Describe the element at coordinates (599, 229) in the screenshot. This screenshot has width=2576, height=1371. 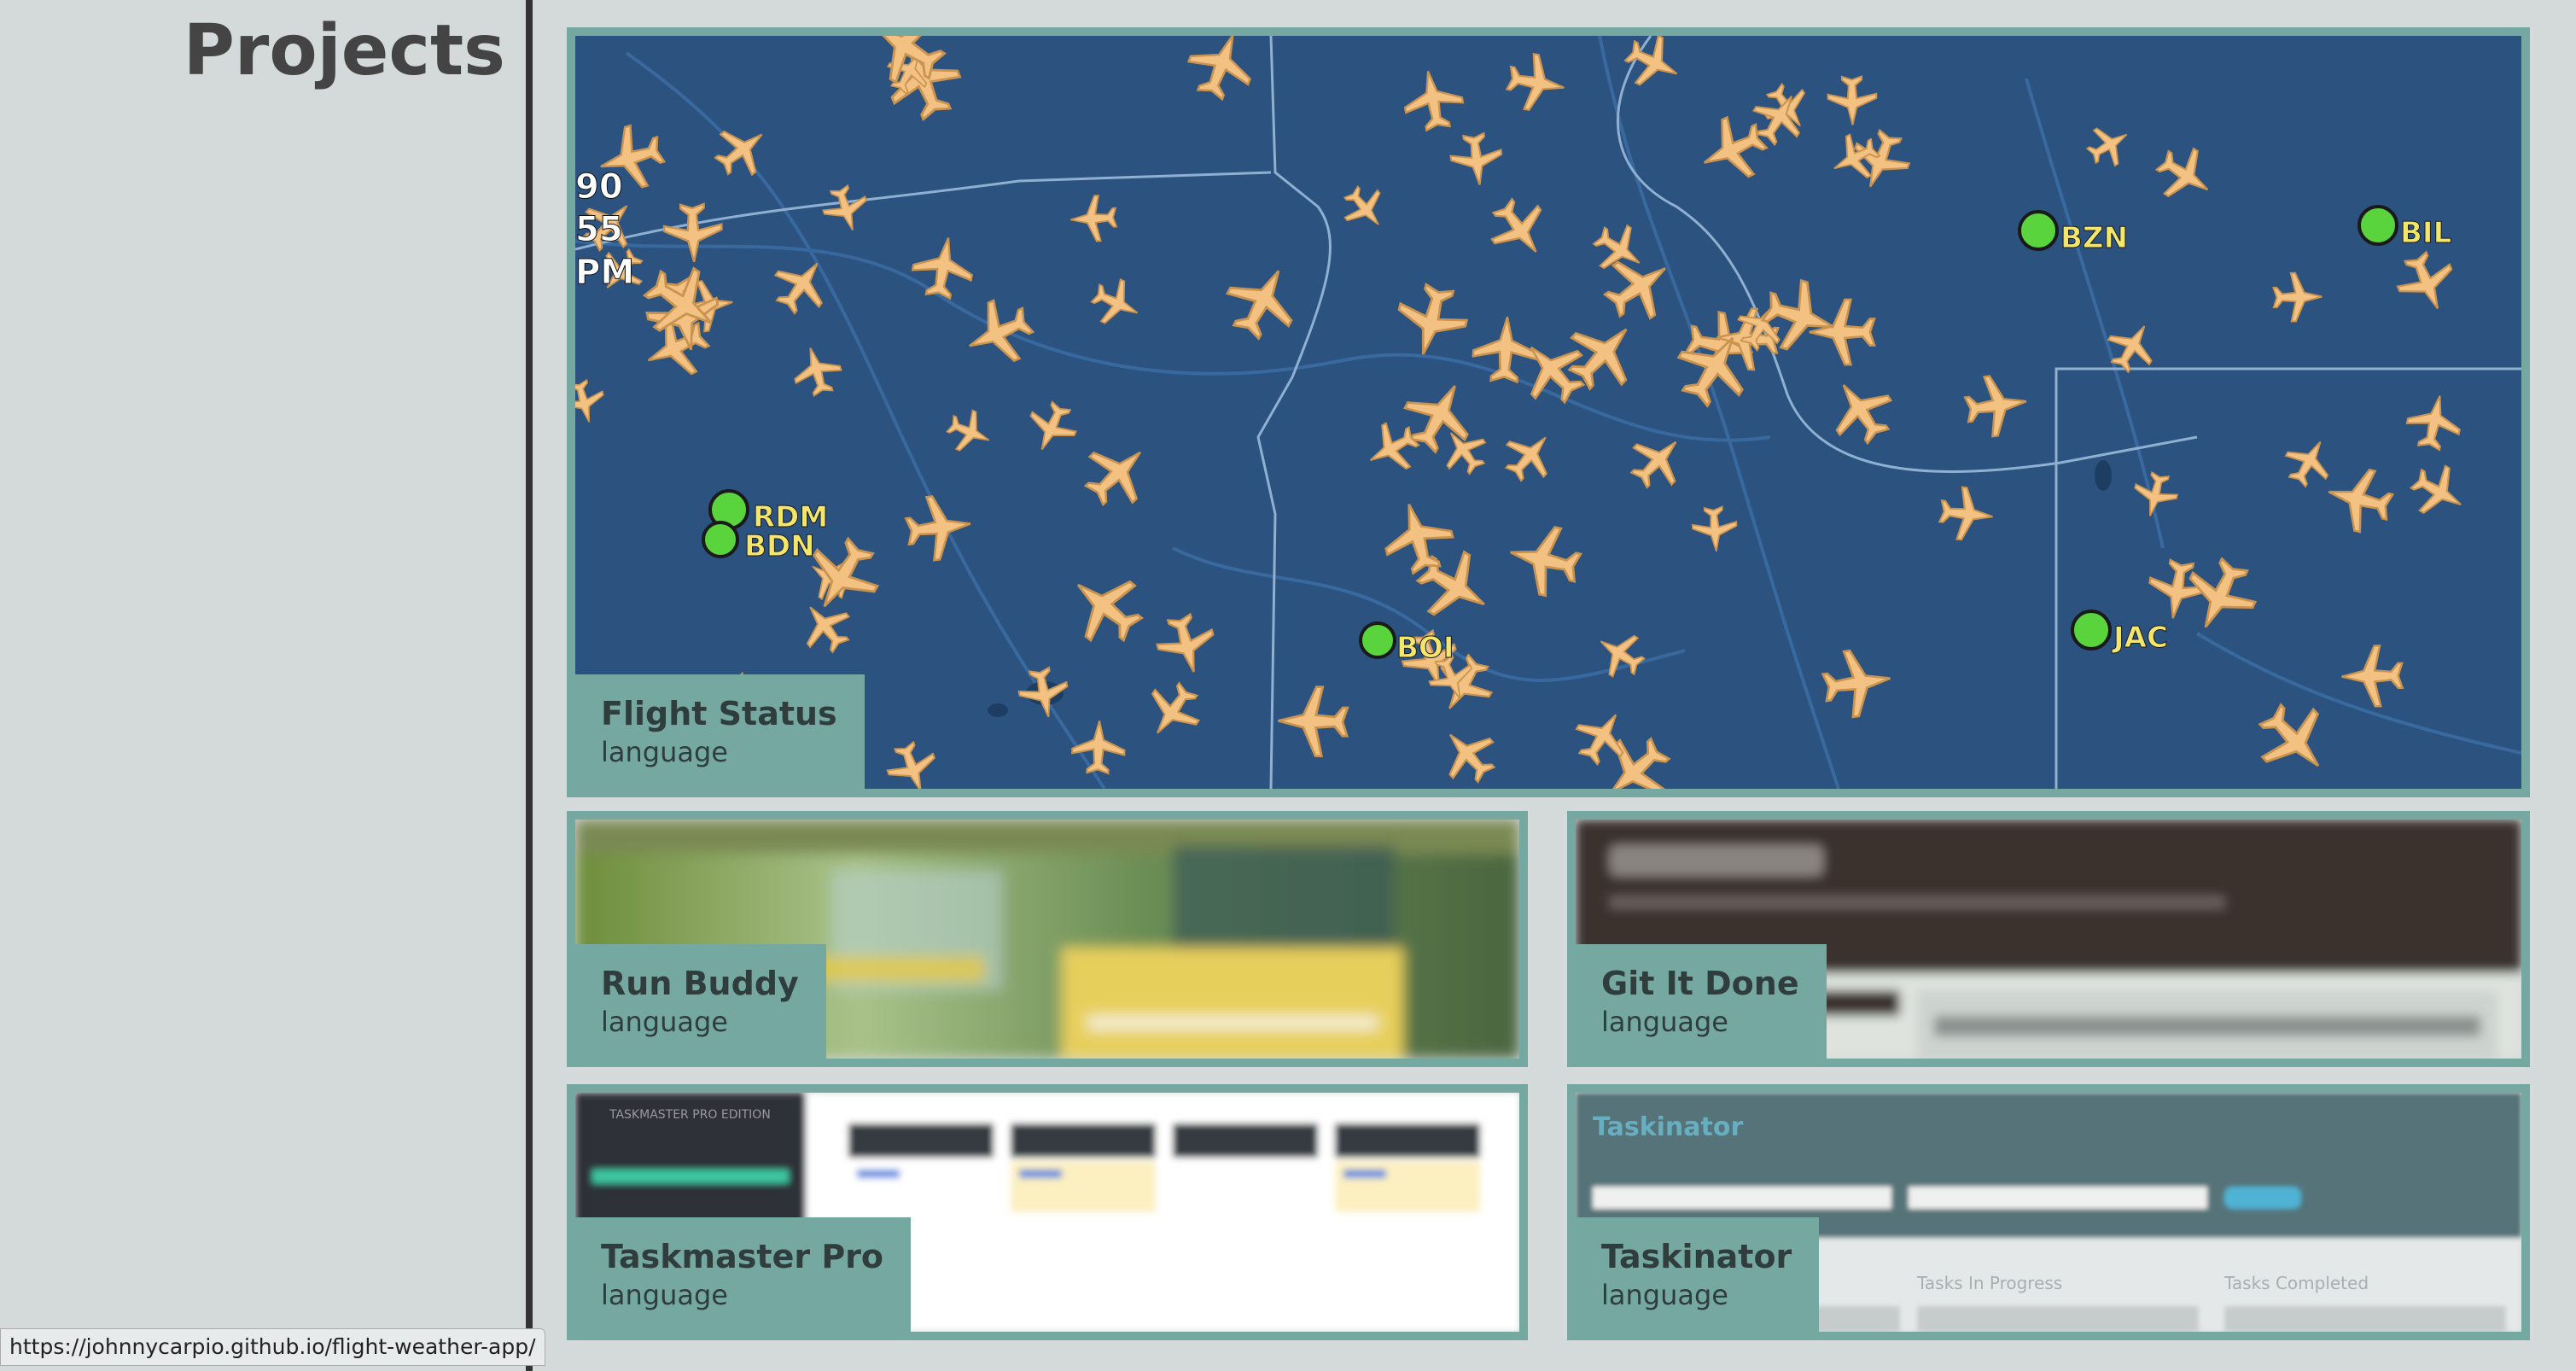
I see `map-overlay-text-2: 55` at that location.